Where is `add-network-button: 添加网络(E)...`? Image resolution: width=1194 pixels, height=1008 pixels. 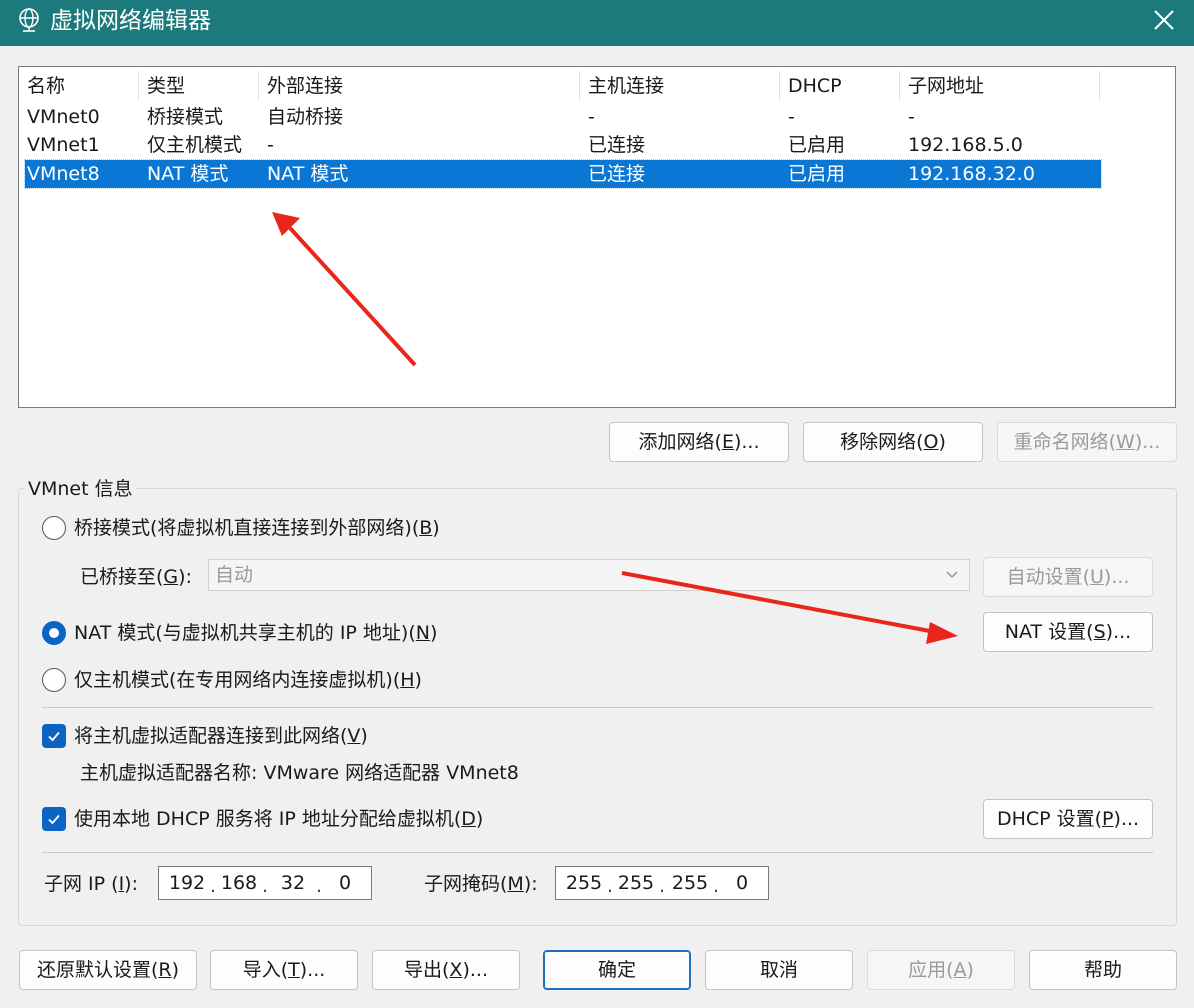
add-network-button: 添加网络(E)... is located at coordinates (699, 442).